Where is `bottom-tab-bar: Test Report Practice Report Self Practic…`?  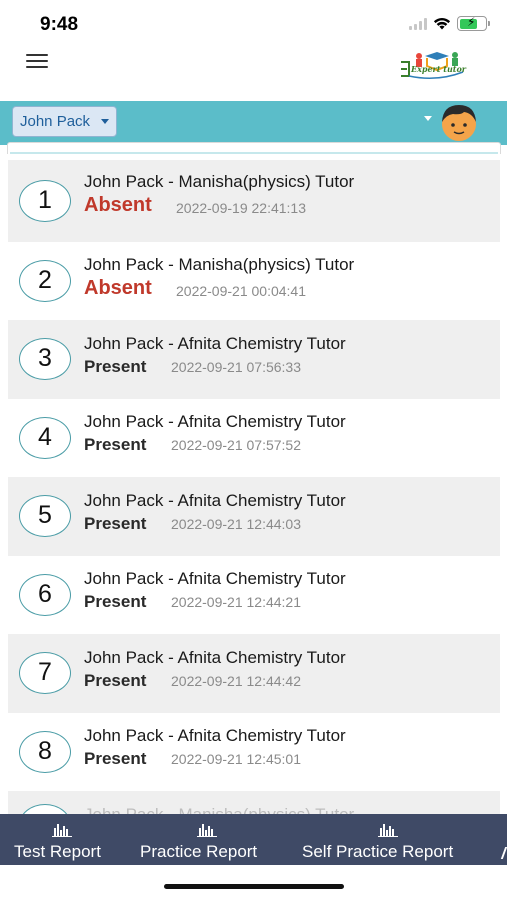 bottom-tab-bar: Test Report Practice Report Self Practic… is located at coordinates (253, 839).